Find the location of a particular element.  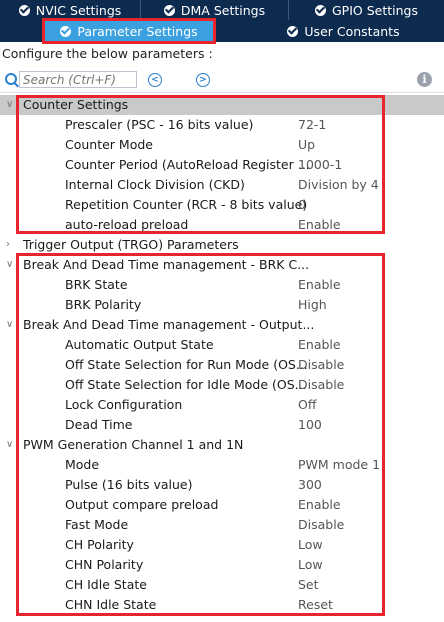

previous-result-icon: < is located at coordinates (155, 80).